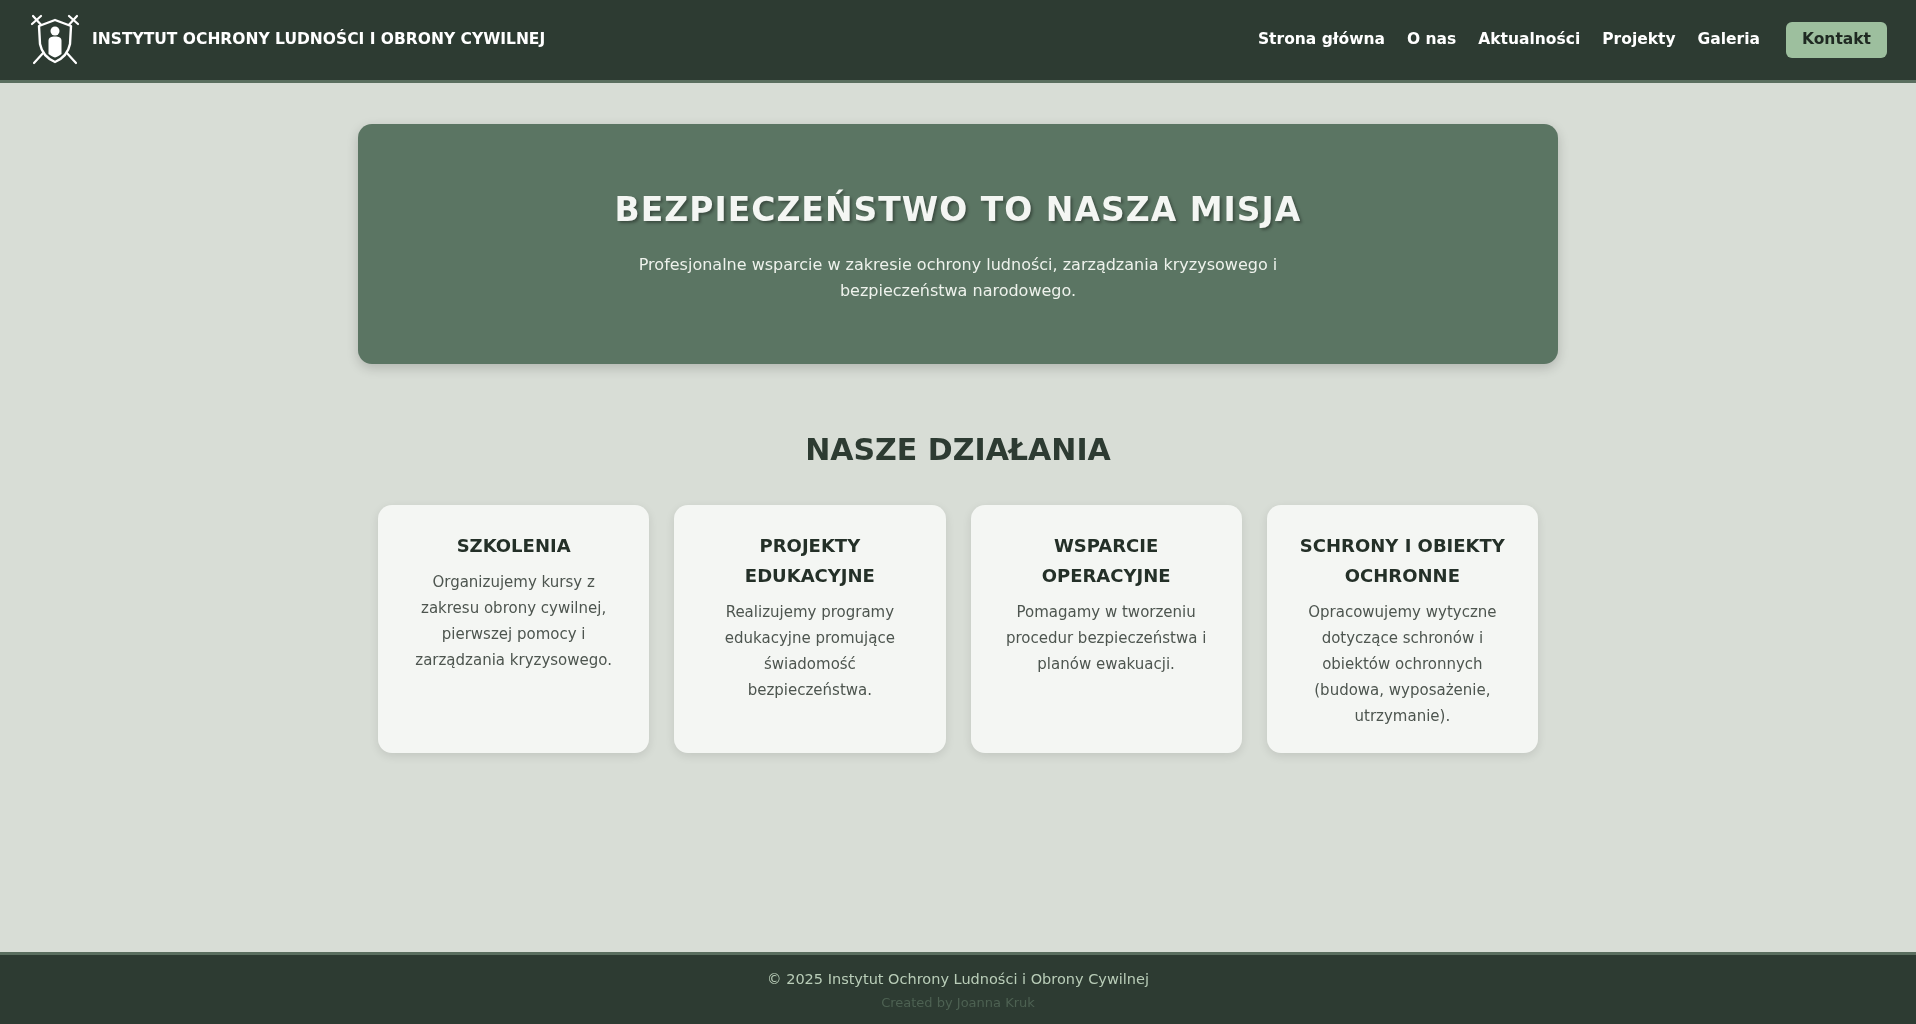  What do you see at coordinates (55, 40) in the screenshot?
I see `shield-swords-logo-icon` at bounding box center [55, 40].